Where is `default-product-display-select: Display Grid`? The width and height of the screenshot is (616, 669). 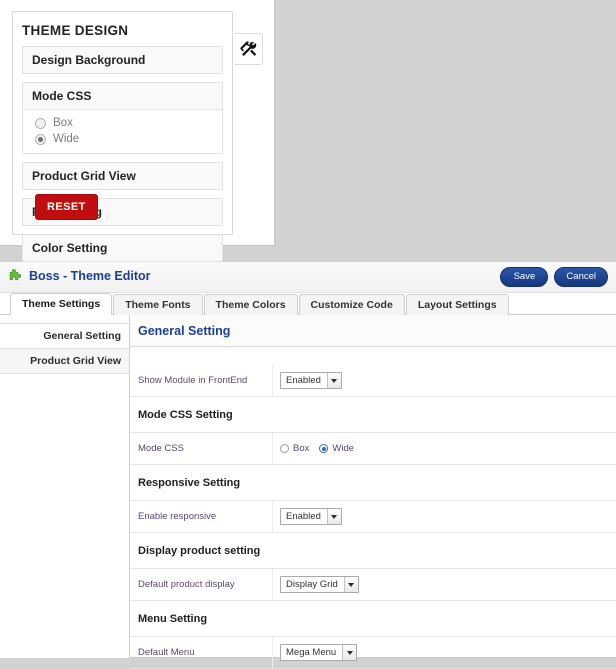
default-product-display-select: Display Grid is located at coordinates (319, 584).